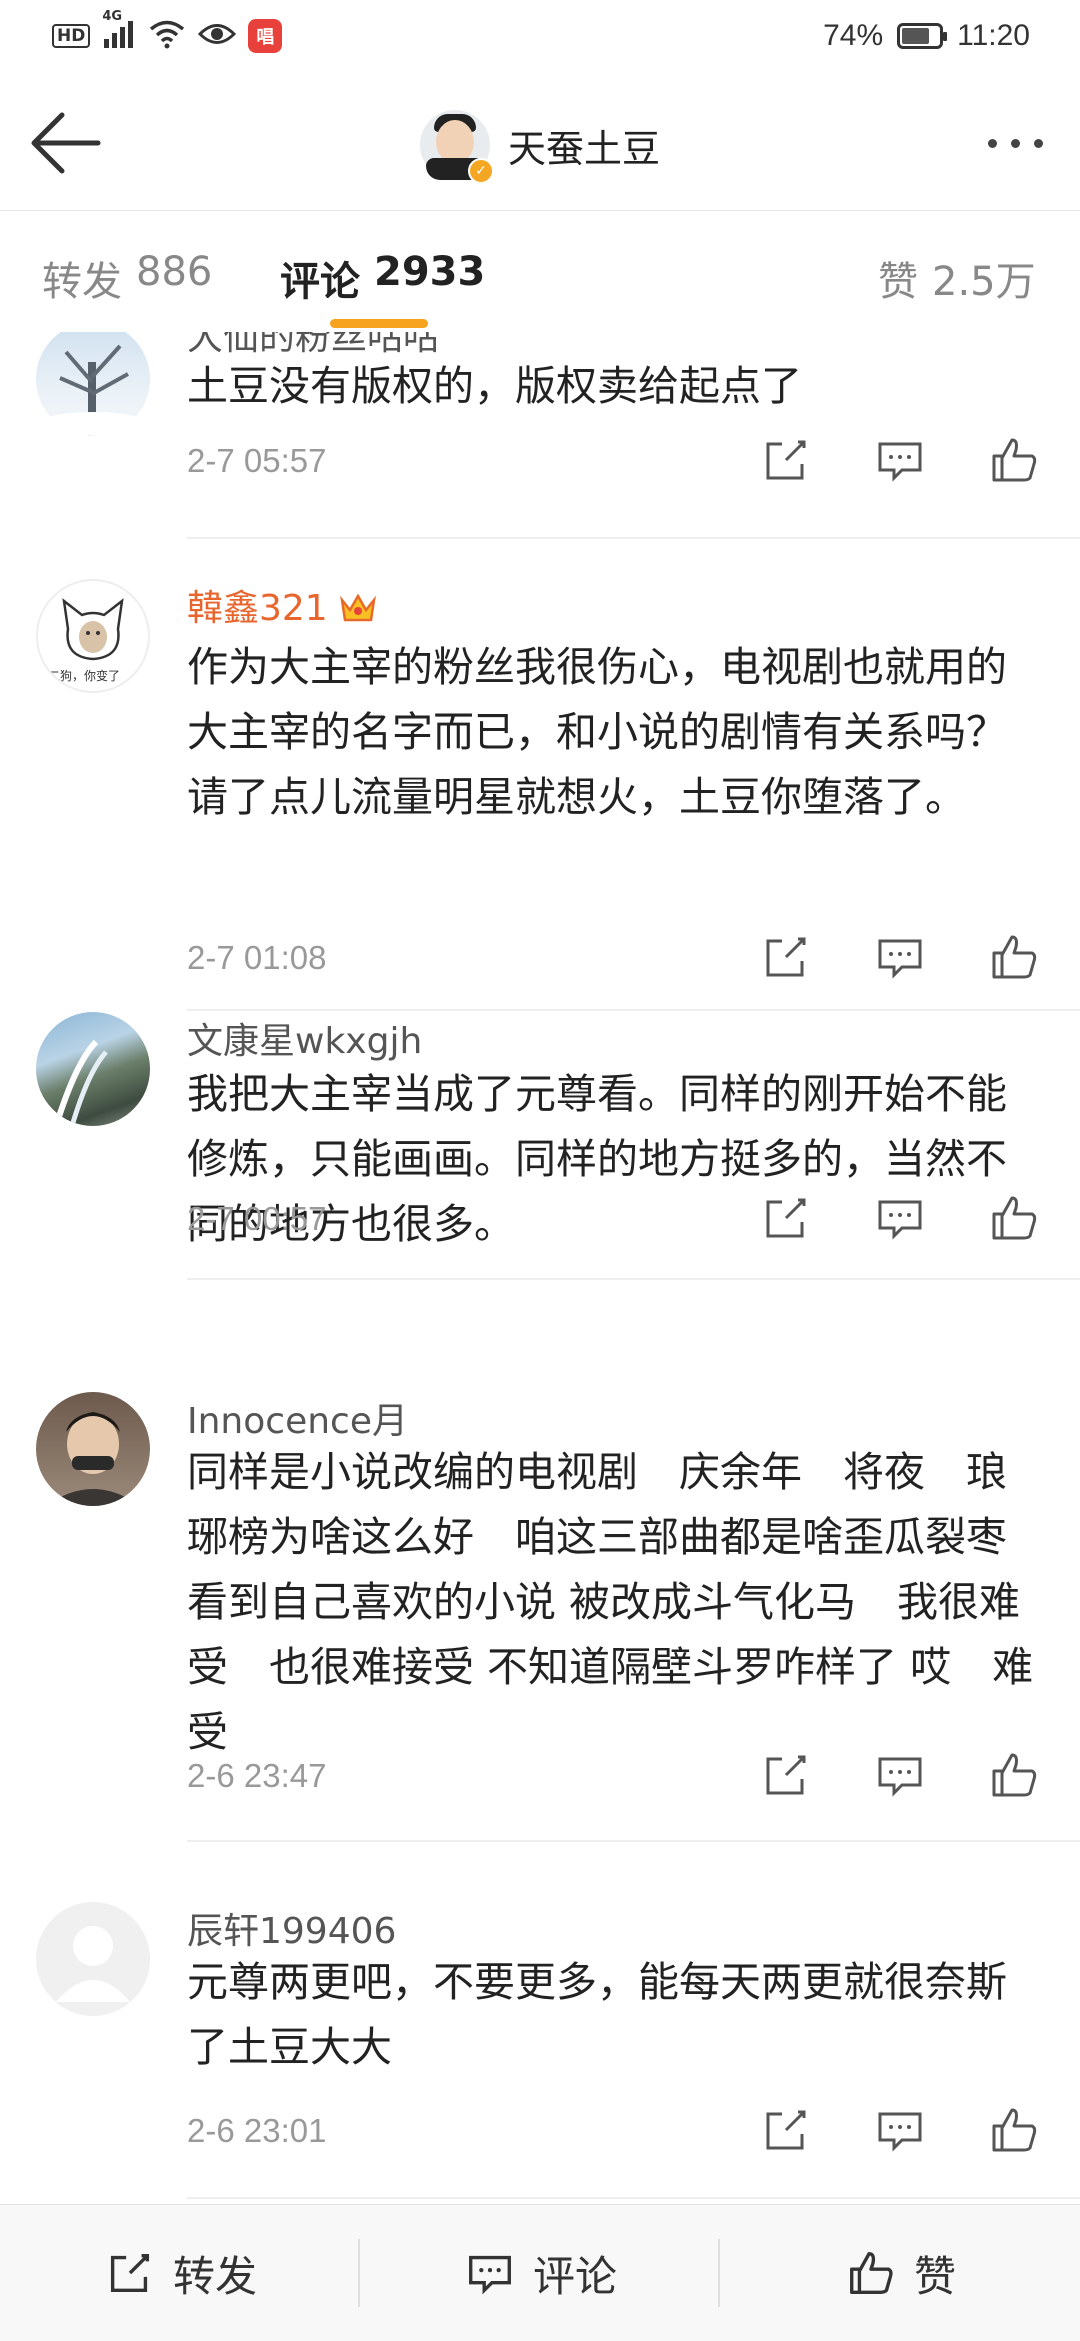 This screenshot has width=1080, height=2341. I want to click on tab-reposts: 转发 886, so click(127, 278).